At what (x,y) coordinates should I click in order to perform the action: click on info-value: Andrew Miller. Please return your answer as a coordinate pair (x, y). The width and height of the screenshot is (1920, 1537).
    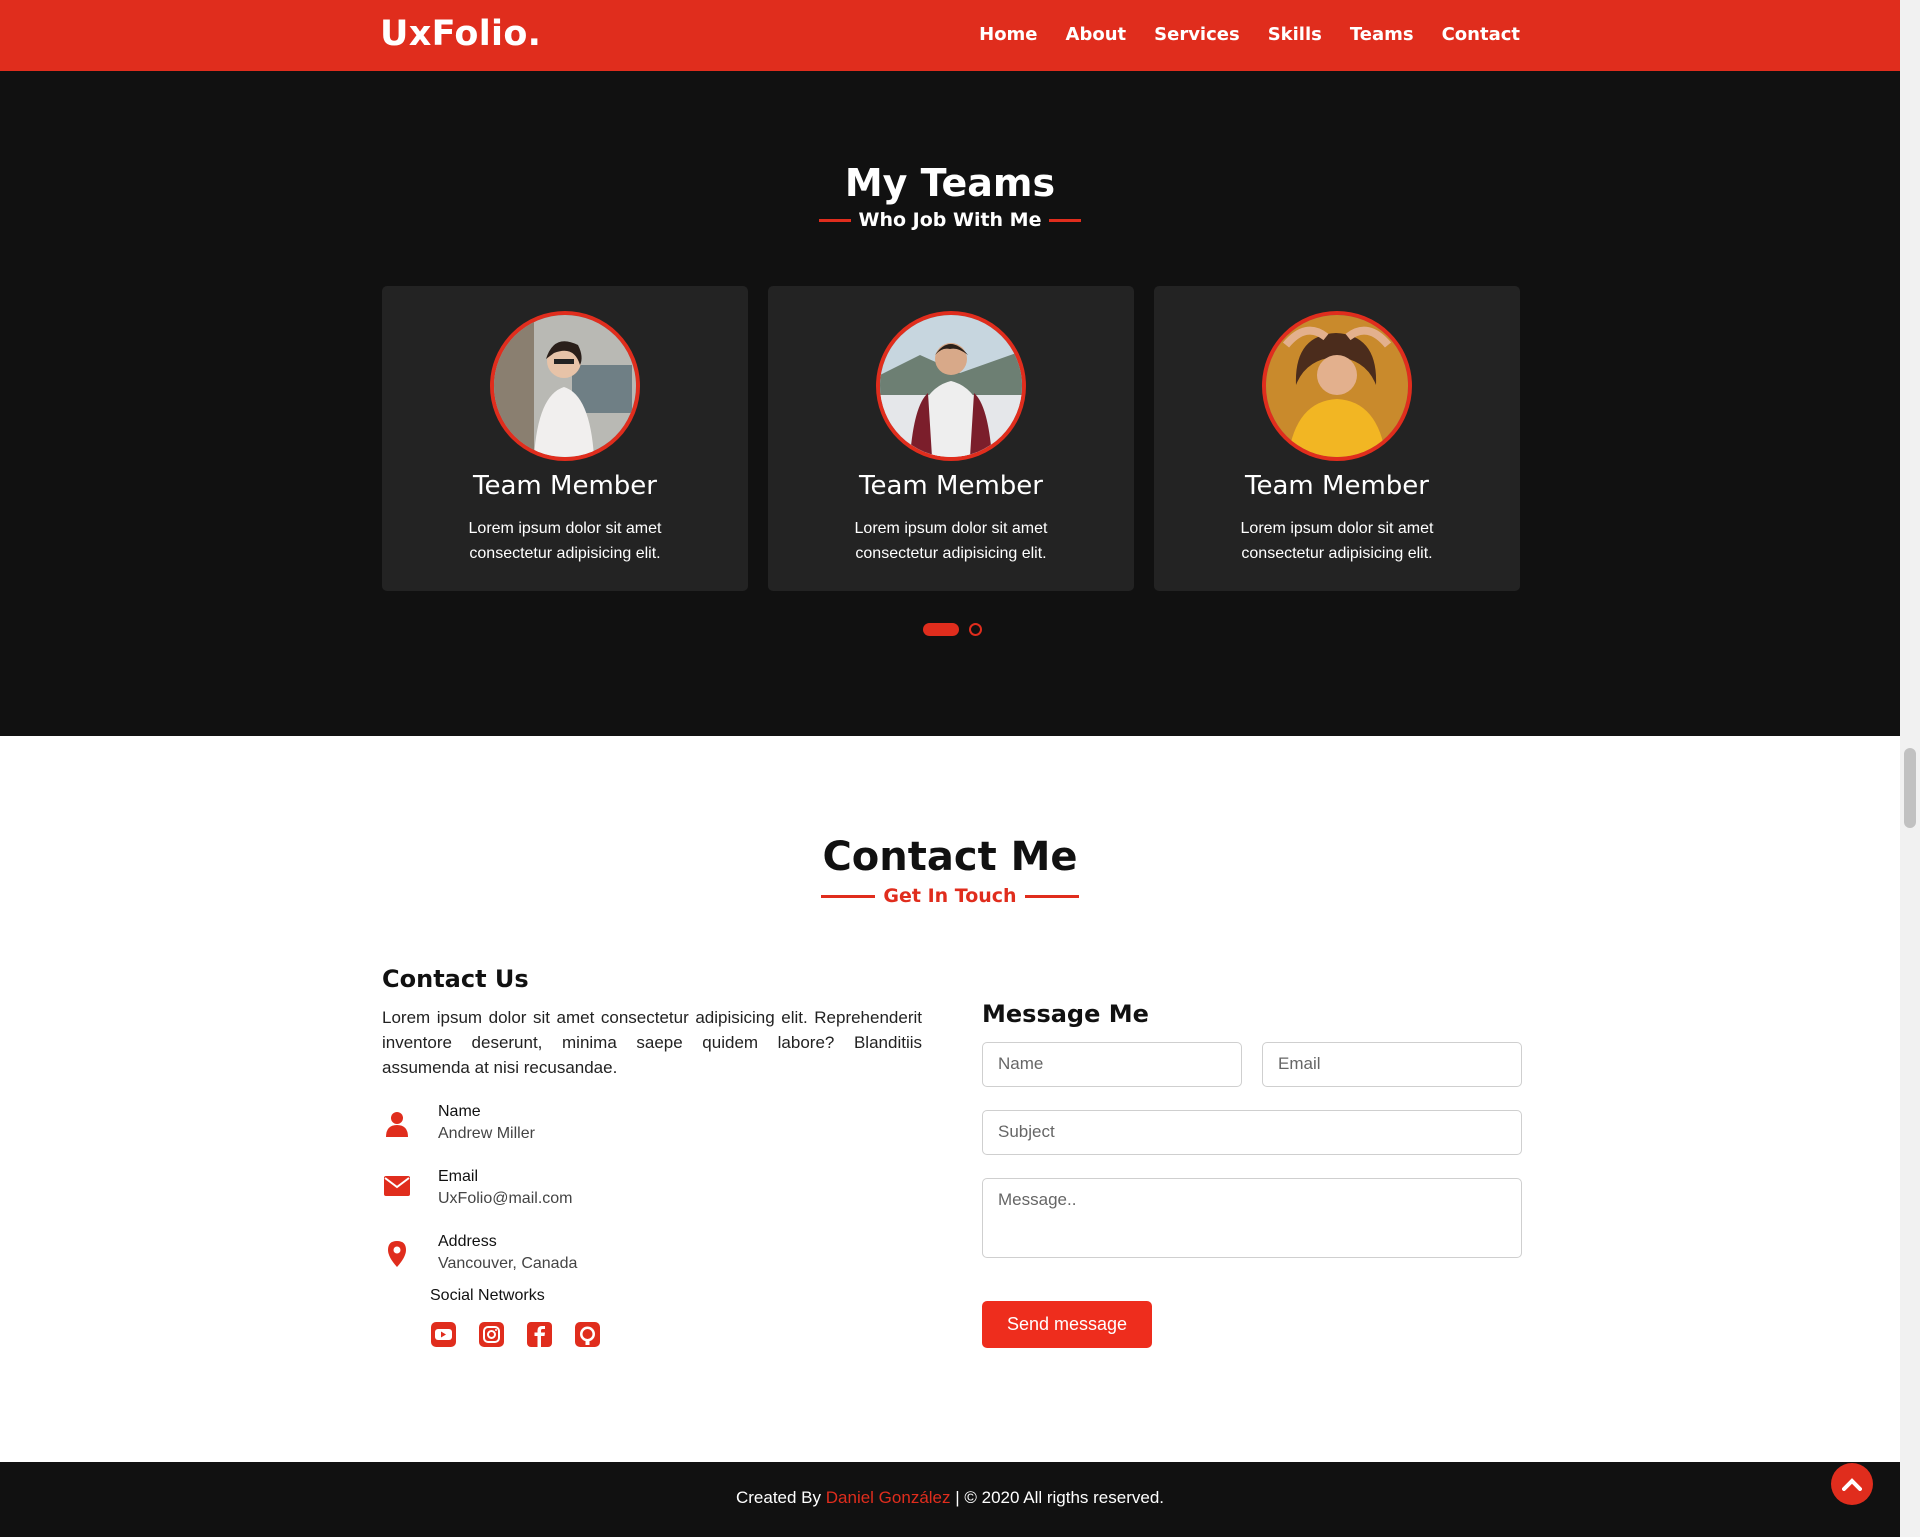
    Looking at the image, I should click on (486, 1133).